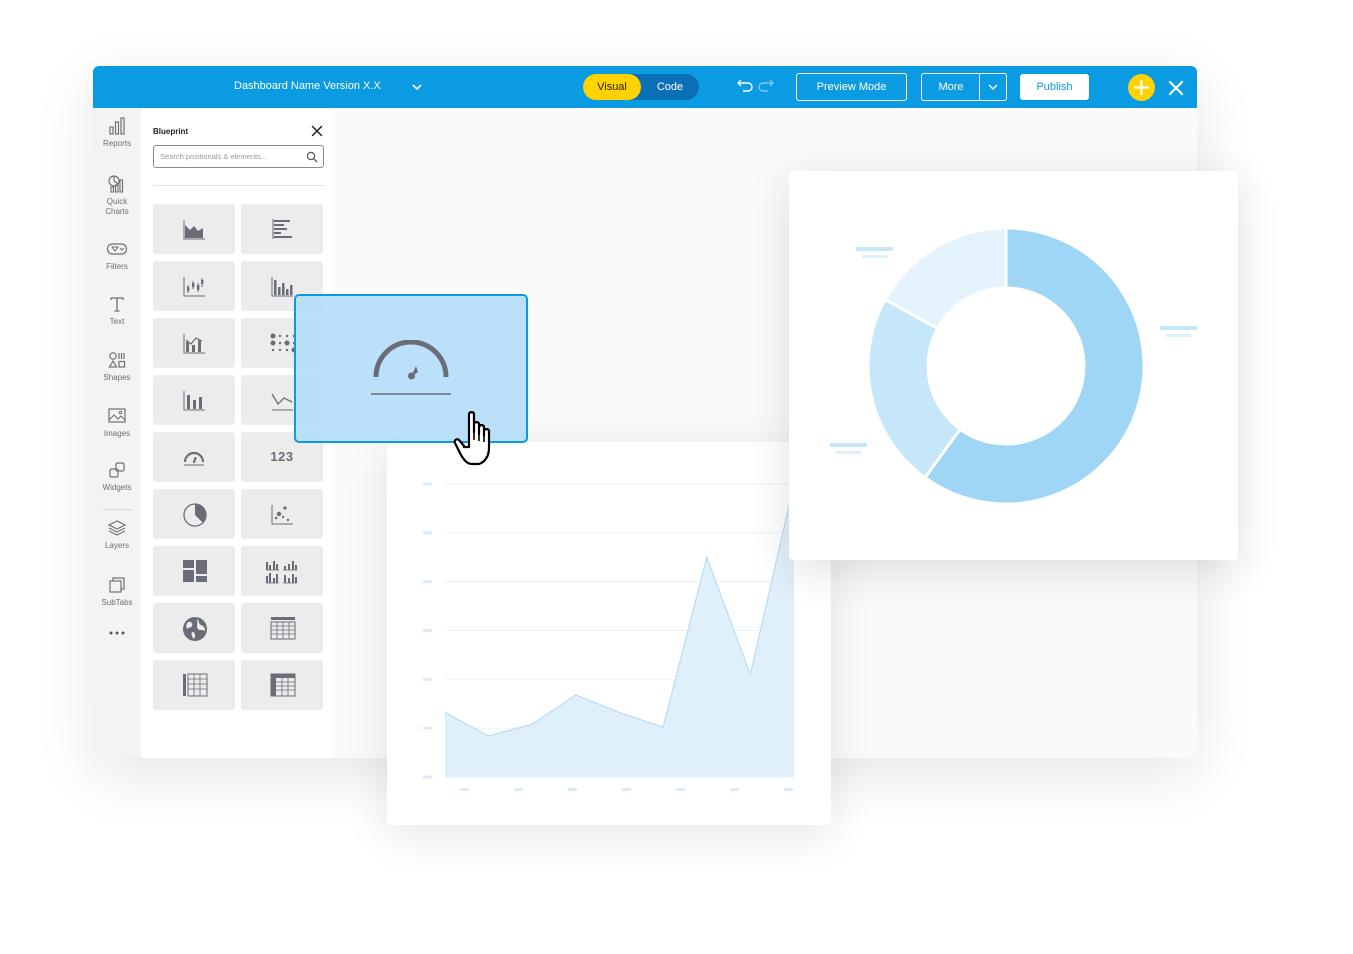  I want to click on area-chart-icon, so click(194, 230).